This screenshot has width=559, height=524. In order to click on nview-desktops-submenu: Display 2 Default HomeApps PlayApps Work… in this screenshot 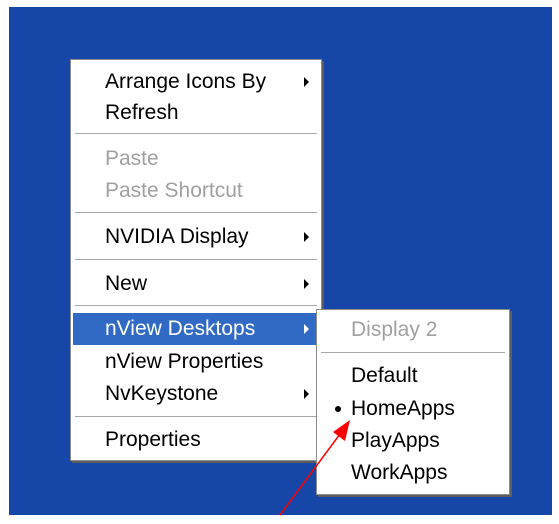, I will do `click(413, 402)`.